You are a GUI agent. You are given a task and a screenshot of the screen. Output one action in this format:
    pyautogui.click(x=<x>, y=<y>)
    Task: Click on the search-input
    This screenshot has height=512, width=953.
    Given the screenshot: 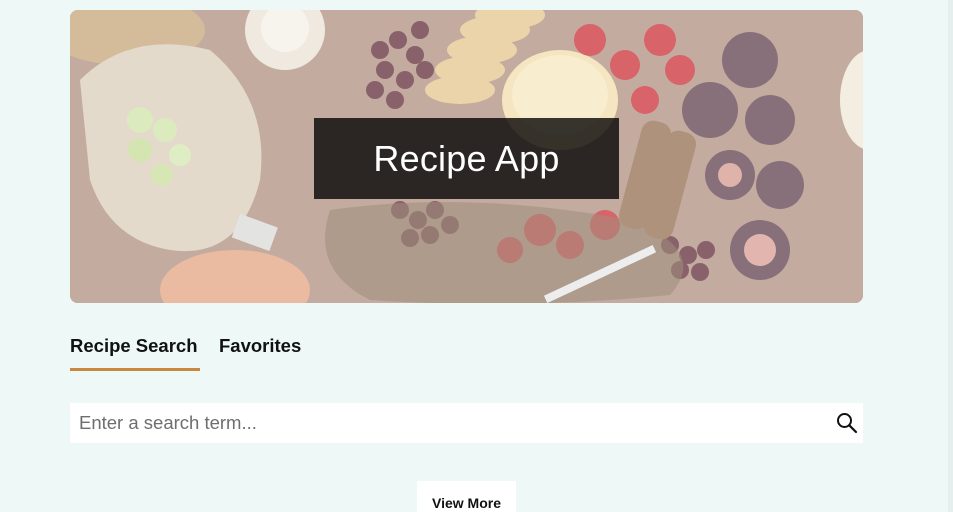 What is the action you would take?
    pyautogui.click(x=440, y=423)
    